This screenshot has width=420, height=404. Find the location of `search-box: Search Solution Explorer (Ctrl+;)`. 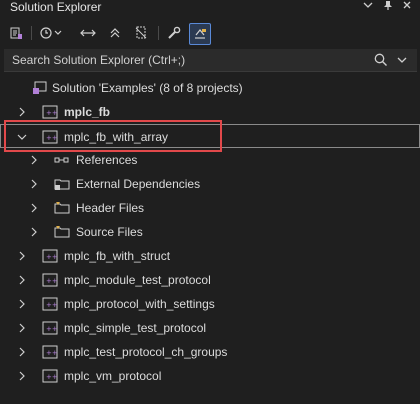

search-box: Search Solution Explorer (Ctrl+;) is located at coordinates (210, 60).